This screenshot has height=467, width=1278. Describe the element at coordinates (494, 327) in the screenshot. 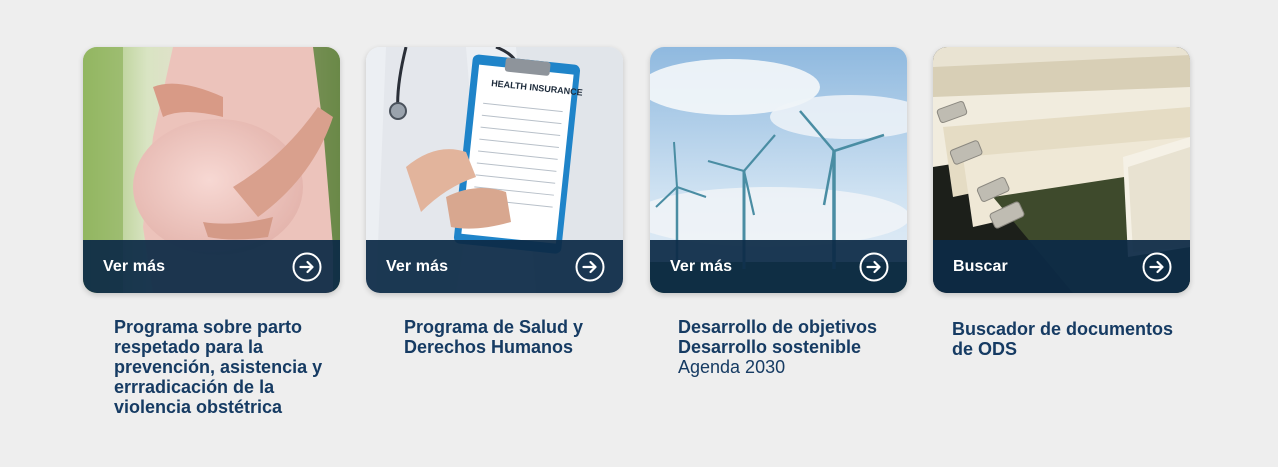

I see `title-line: Programa de Salud y` at that location.